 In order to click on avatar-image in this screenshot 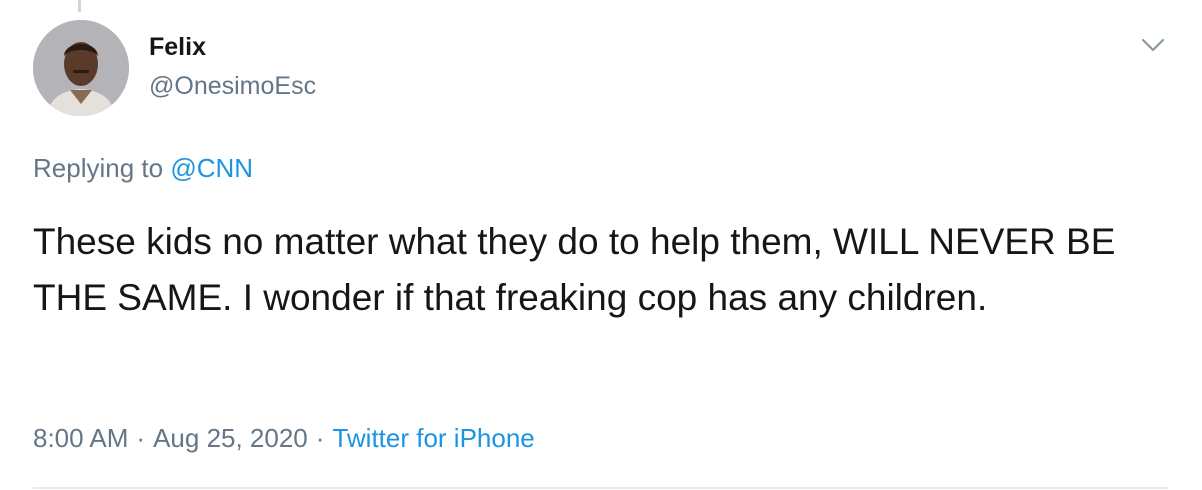, I will do `click(81, 68)`.